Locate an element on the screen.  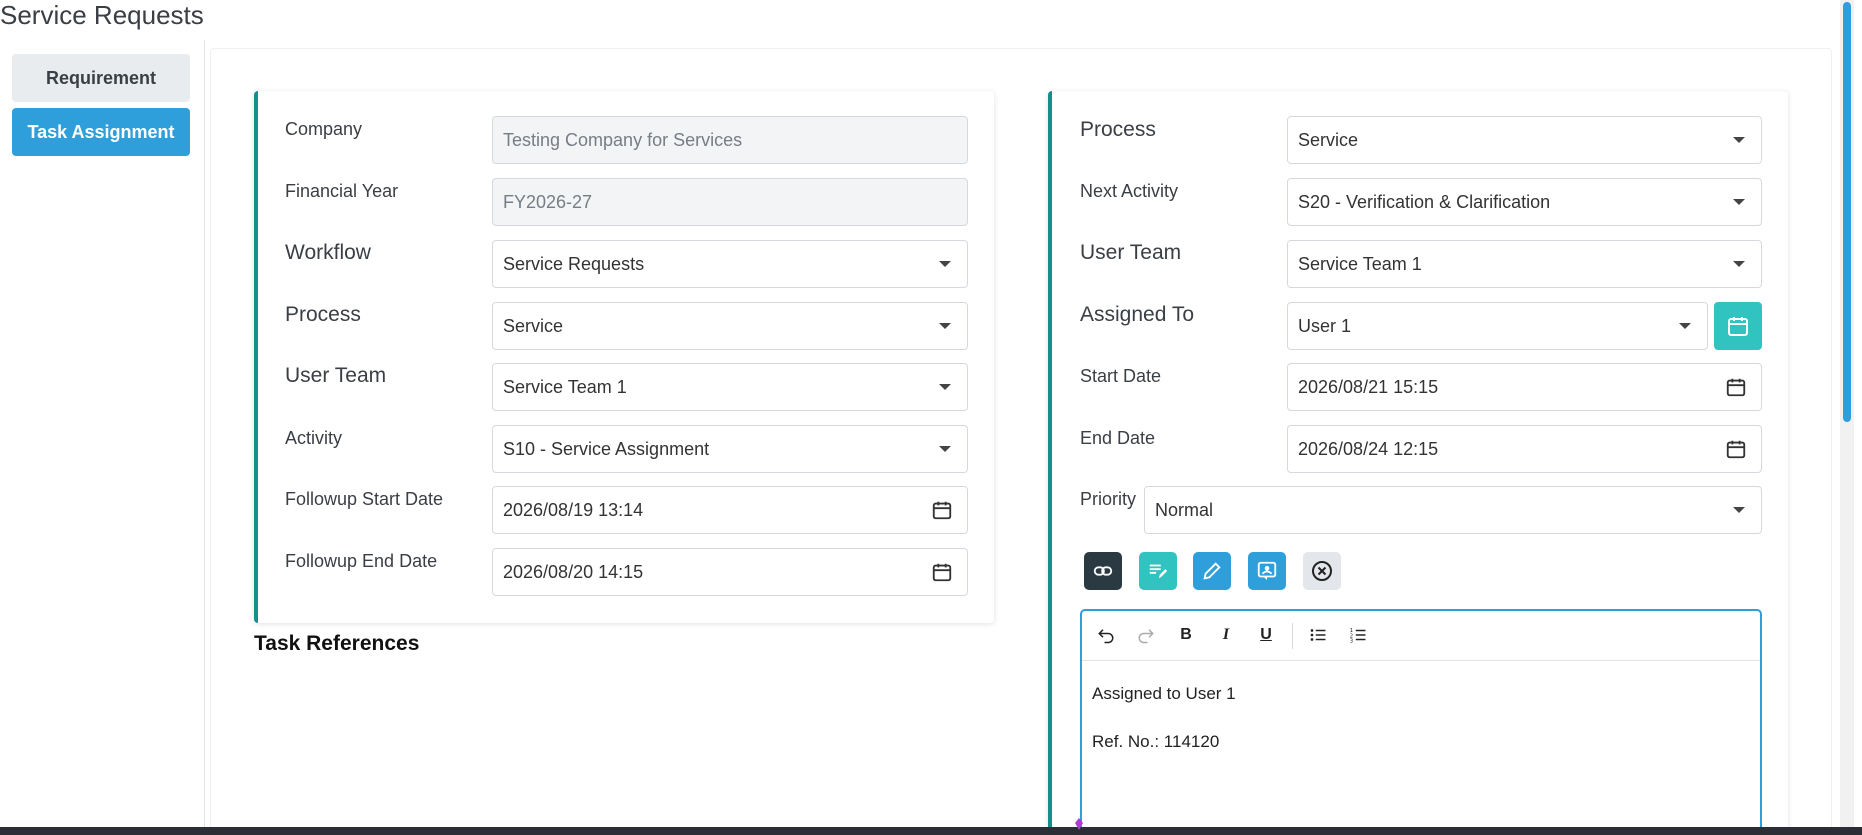
close-button is located at coordinates (1322, 571).